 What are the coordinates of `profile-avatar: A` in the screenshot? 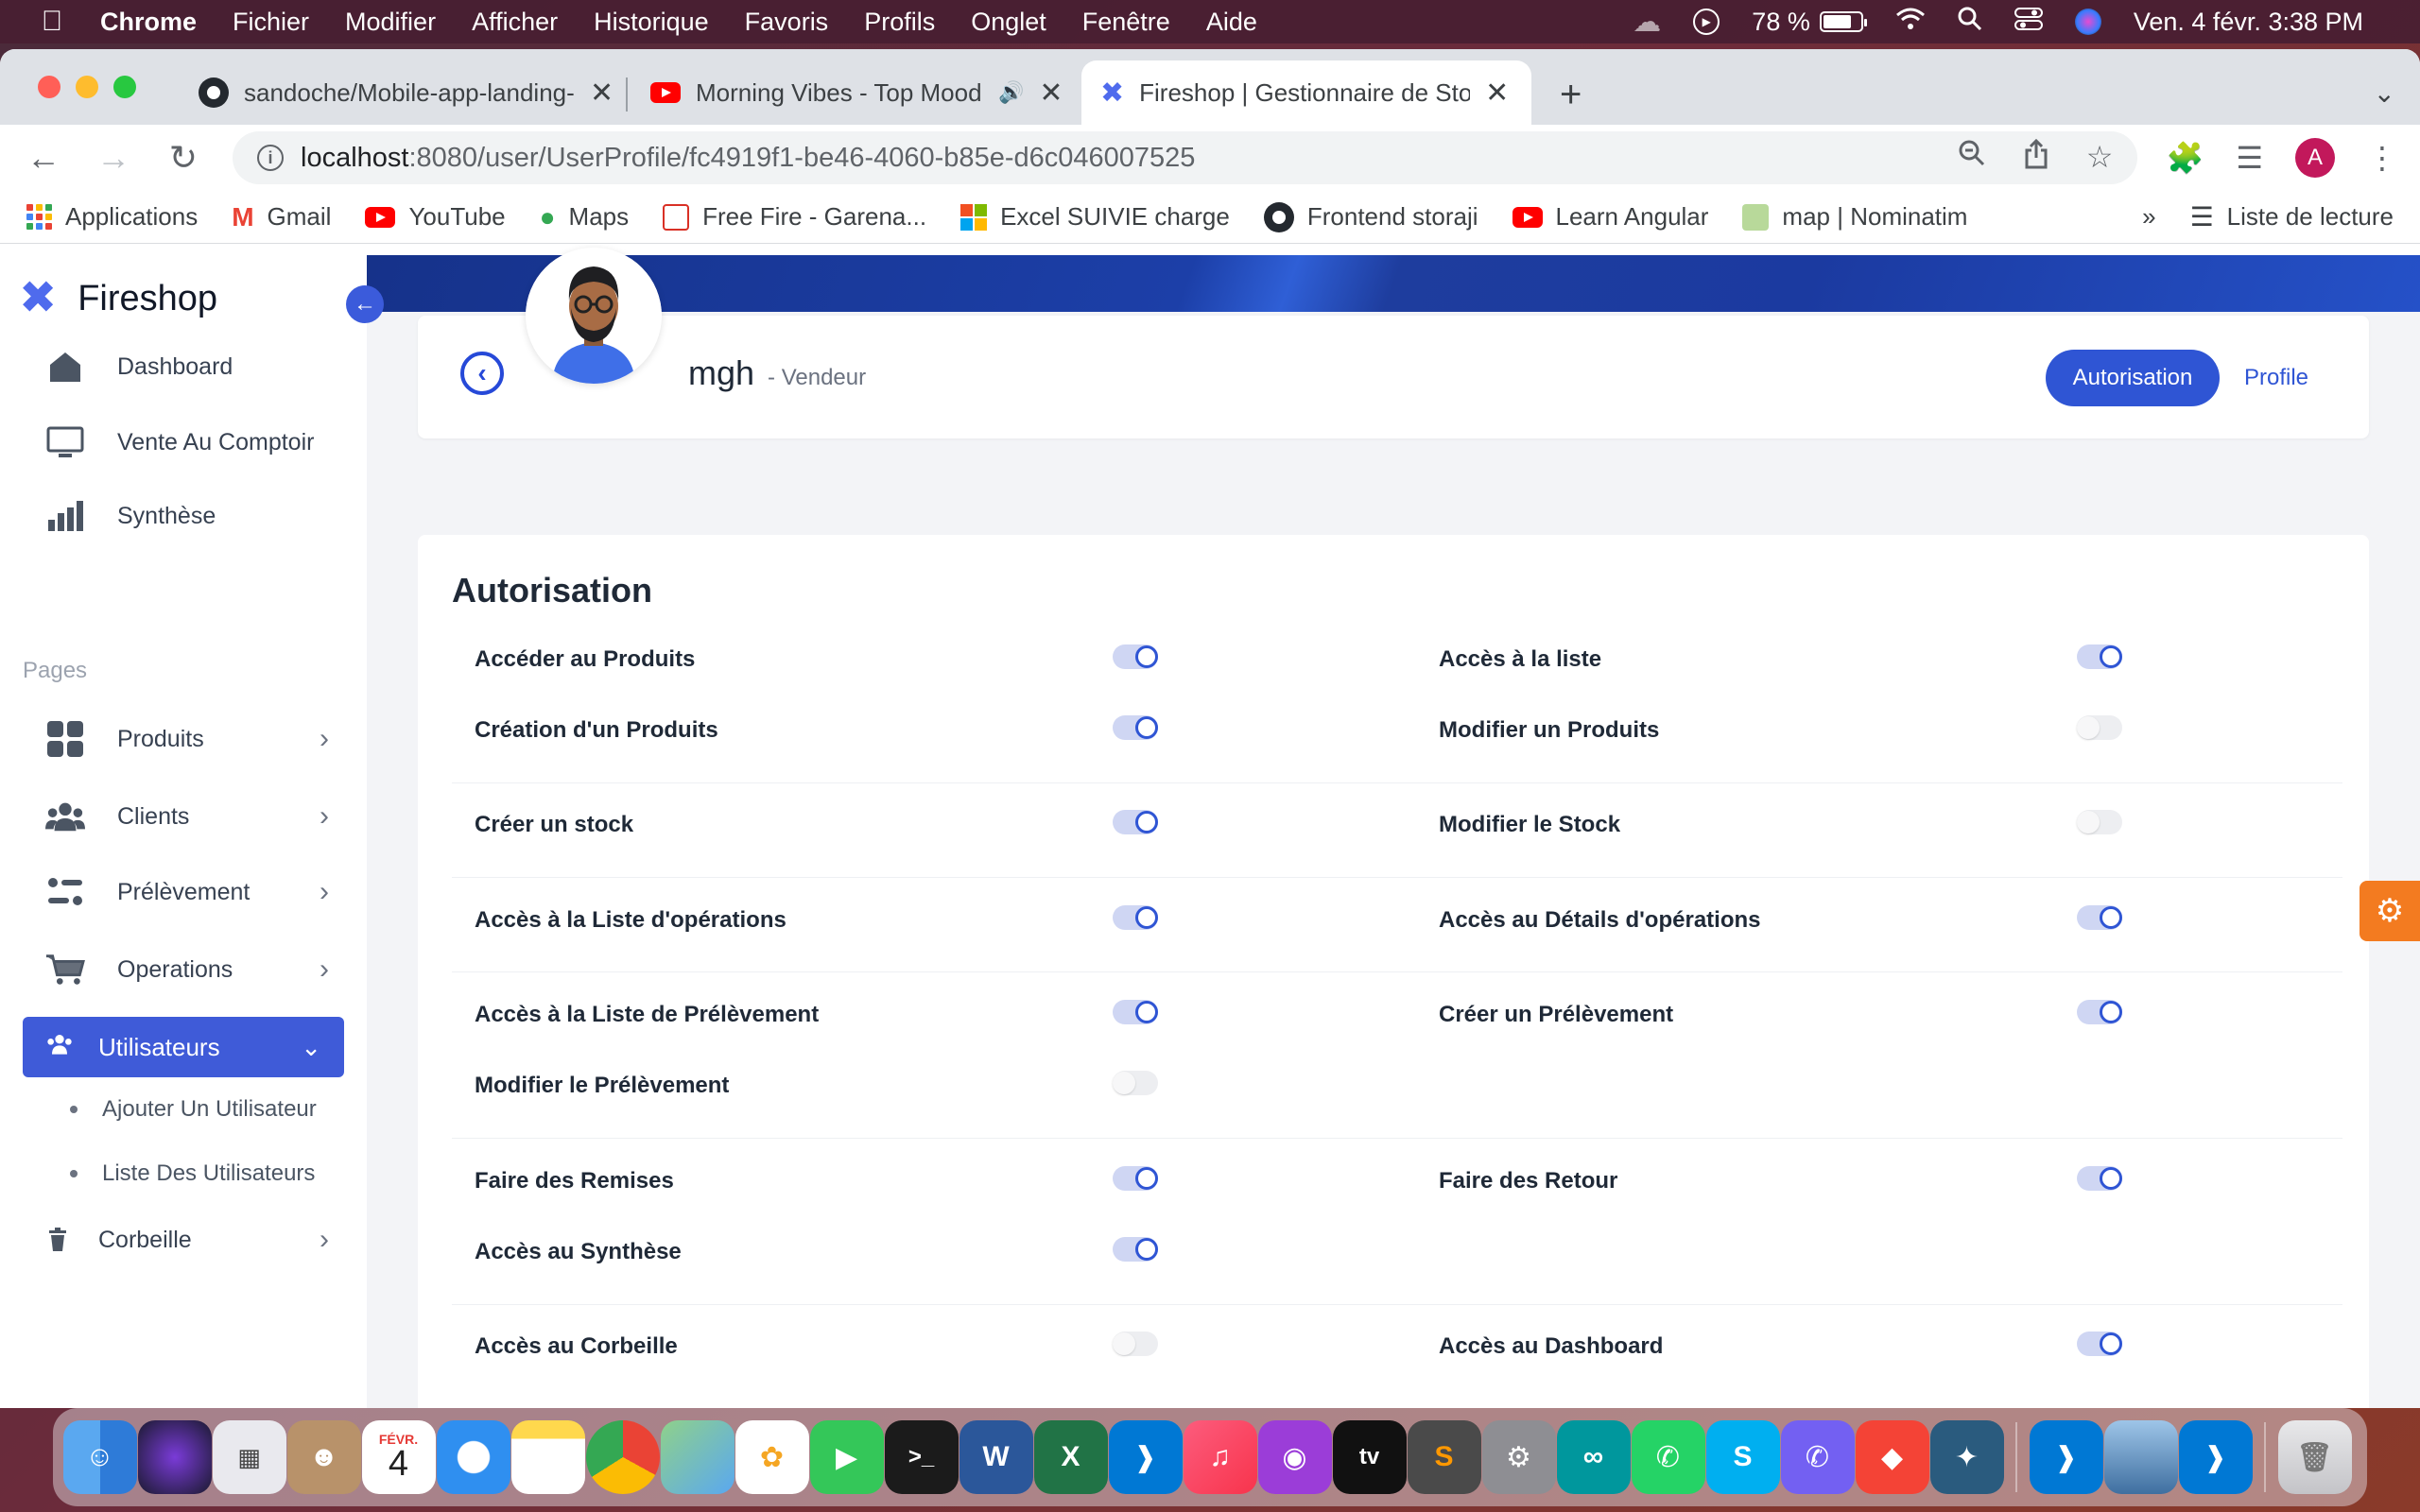 It's located at (2315, 158).